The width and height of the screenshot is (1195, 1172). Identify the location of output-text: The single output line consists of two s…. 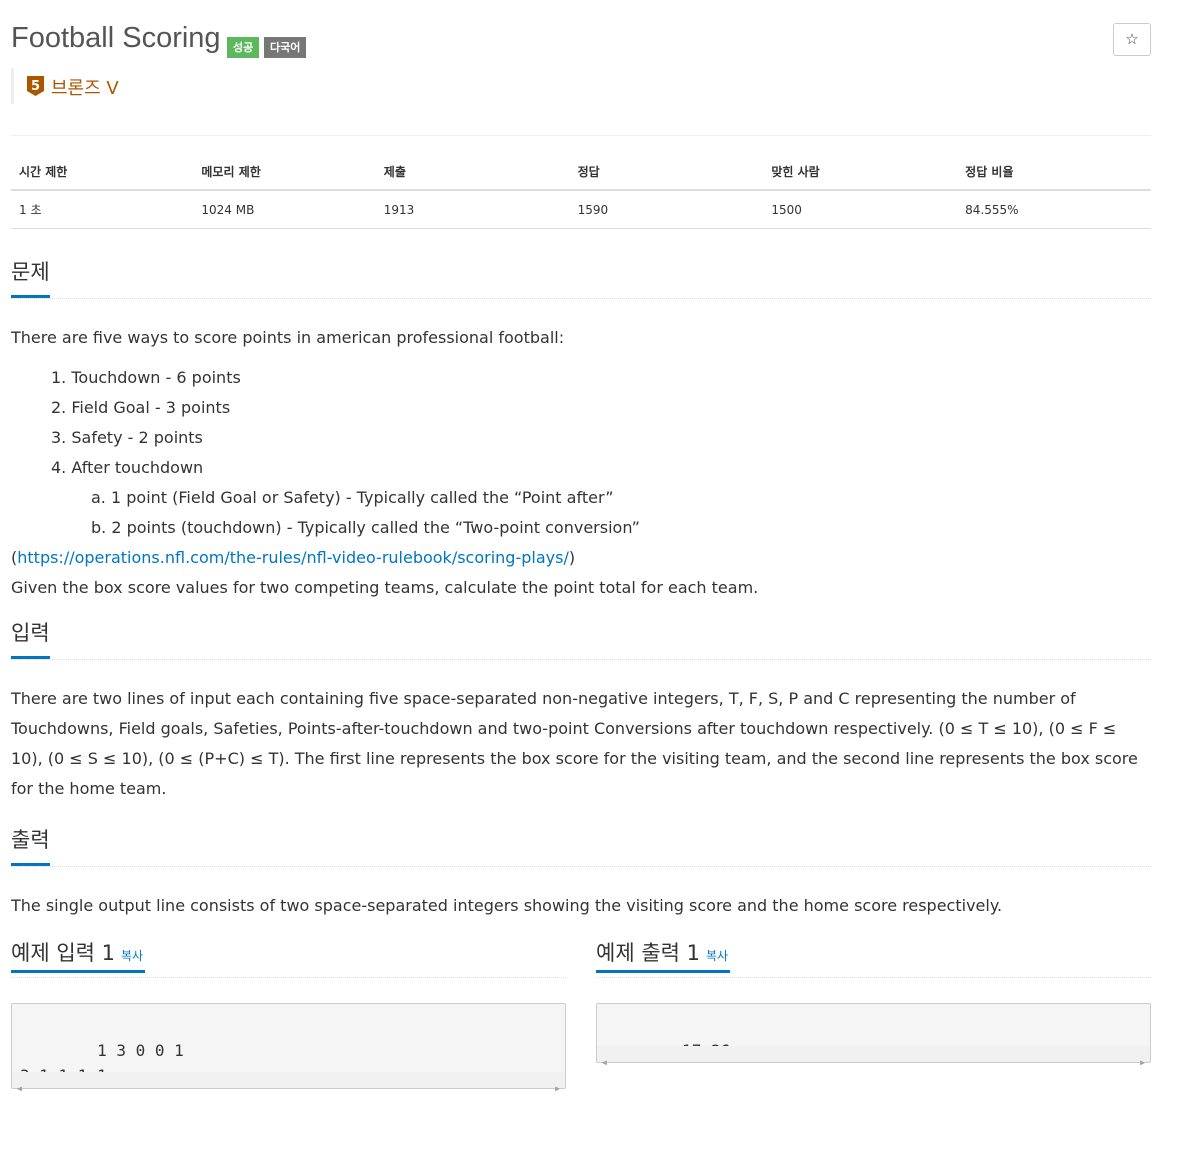
(507, 905).